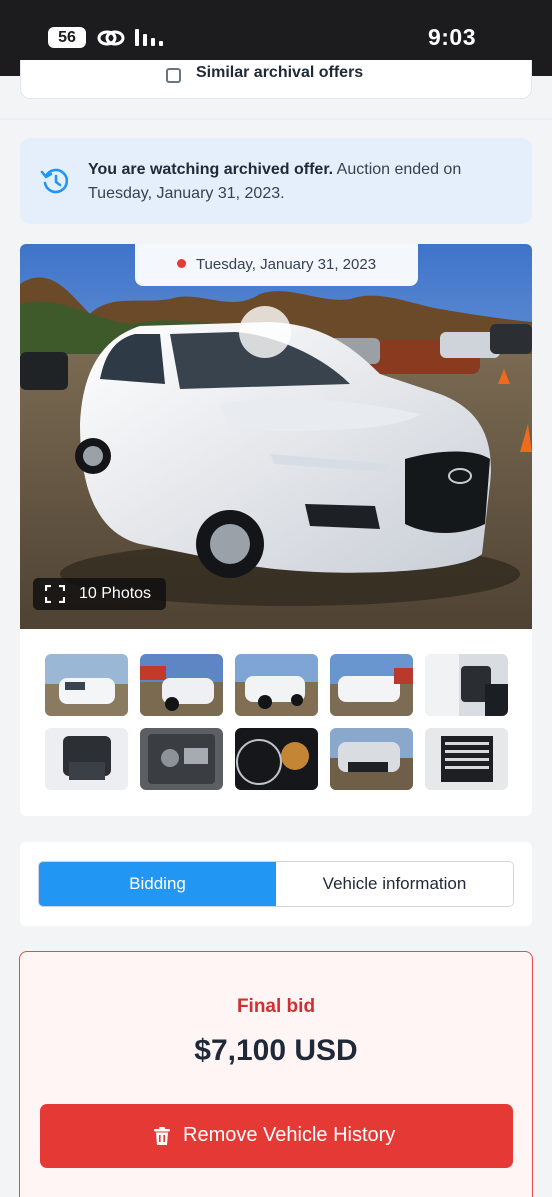  I want to click on final-bid-amount: $7,100 USD, so click(276, 1050).